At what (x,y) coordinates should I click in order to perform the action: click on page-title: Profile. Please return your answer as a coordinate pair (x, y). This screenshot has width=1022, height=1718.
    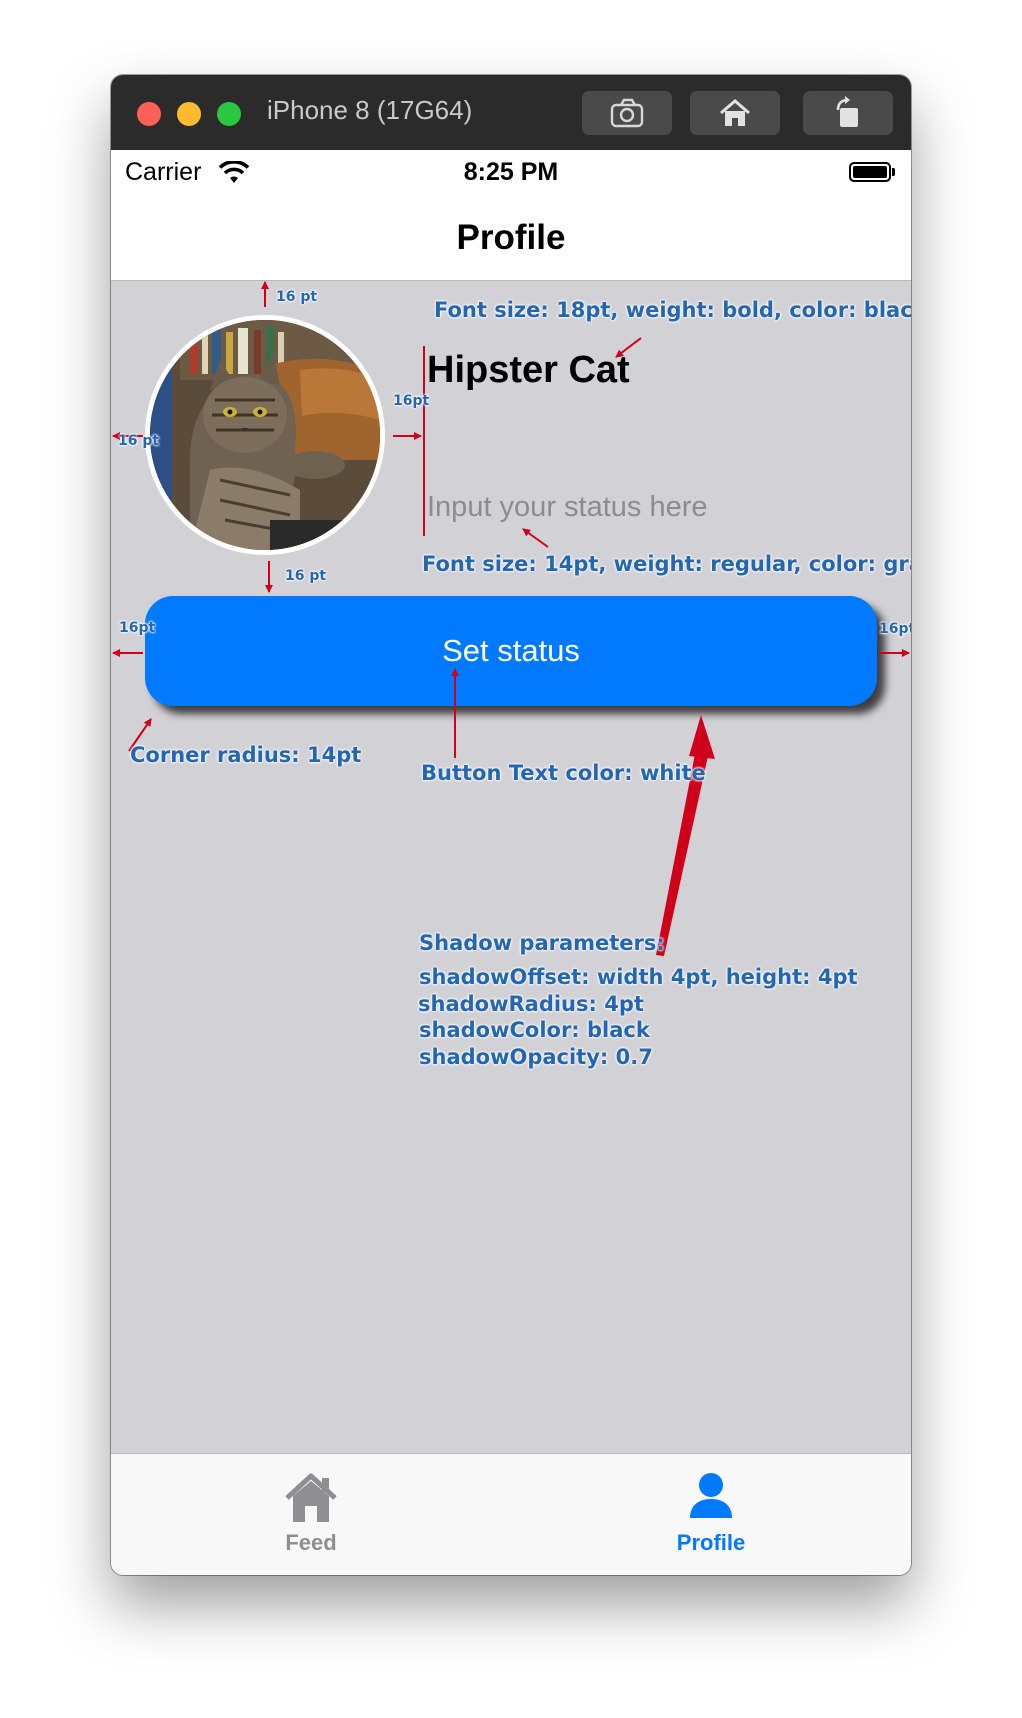
    Looking at the image, I should click on (511, 237).